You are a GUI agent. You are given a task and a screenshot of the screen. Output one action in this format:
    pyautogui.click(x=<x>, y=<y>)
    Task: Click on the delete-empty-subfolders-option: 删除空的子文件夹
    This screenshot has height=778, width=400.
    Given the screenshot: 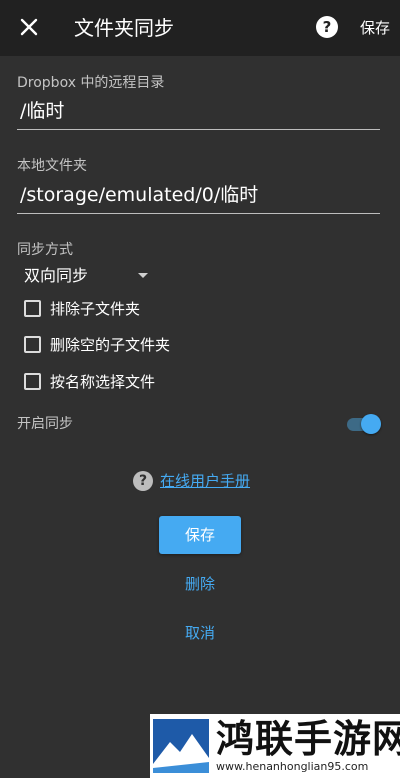 What is the action you would take?
    pyautogui.click(x=147, y=345)
    